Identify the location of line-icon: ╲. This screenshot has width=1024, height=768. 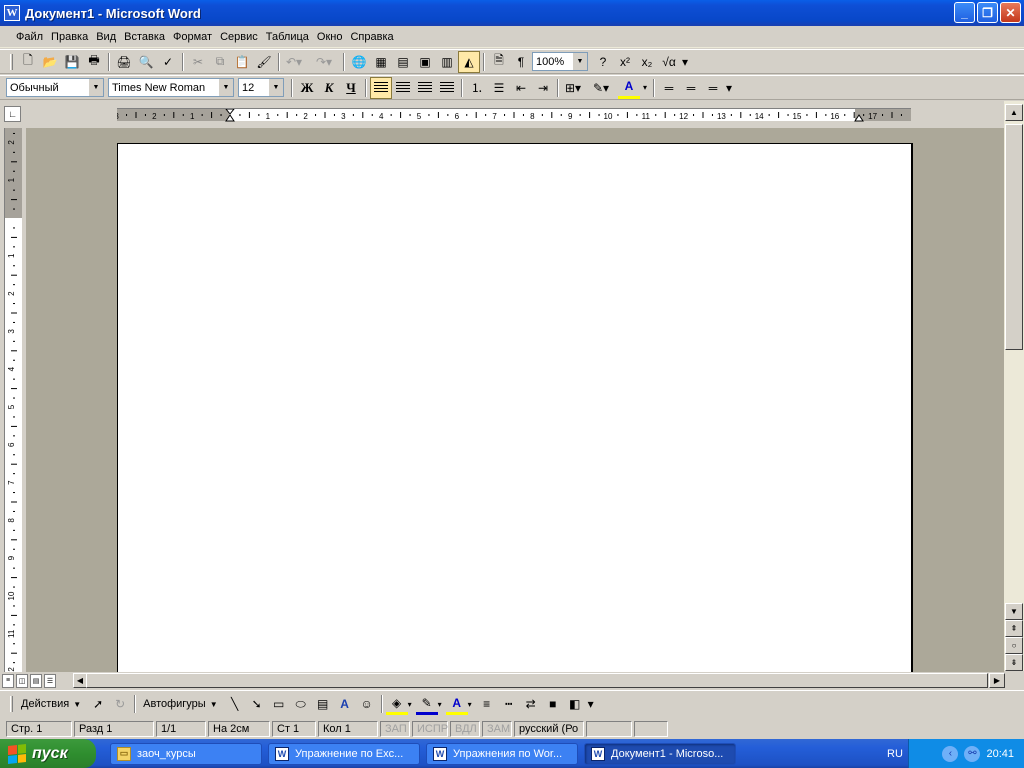
(235, 704).